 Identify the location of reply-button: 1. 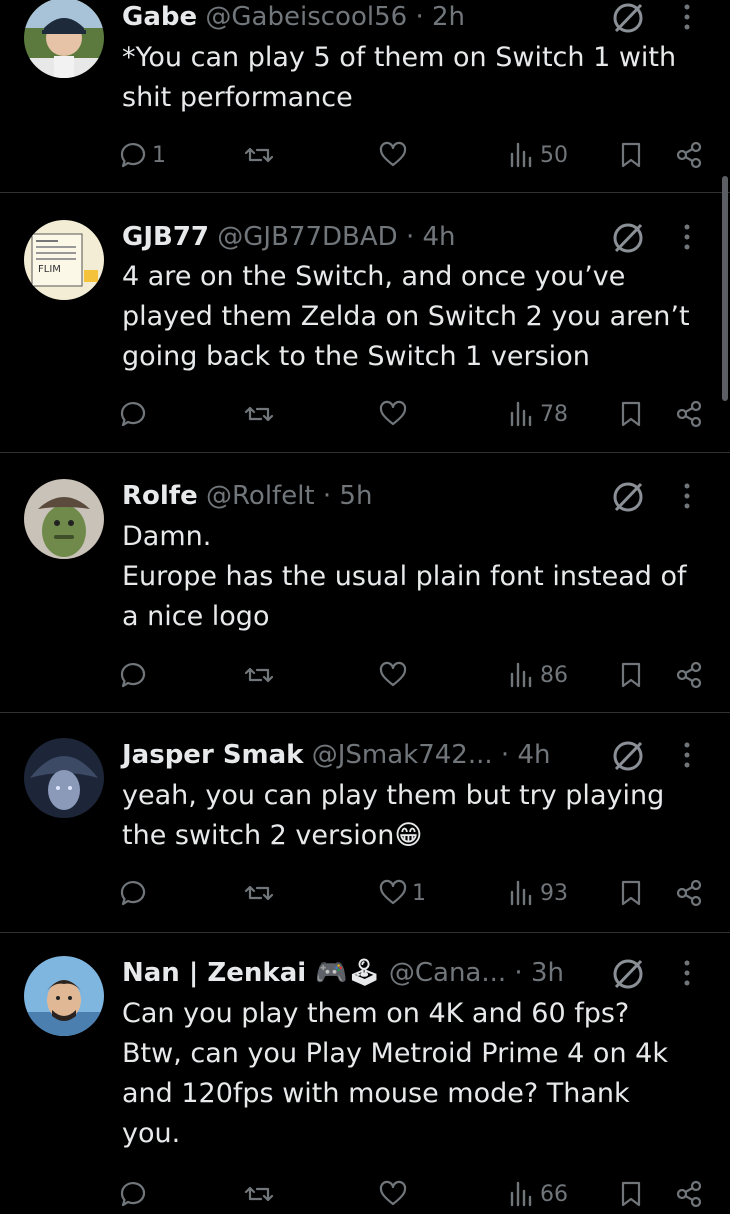
(142, 155).